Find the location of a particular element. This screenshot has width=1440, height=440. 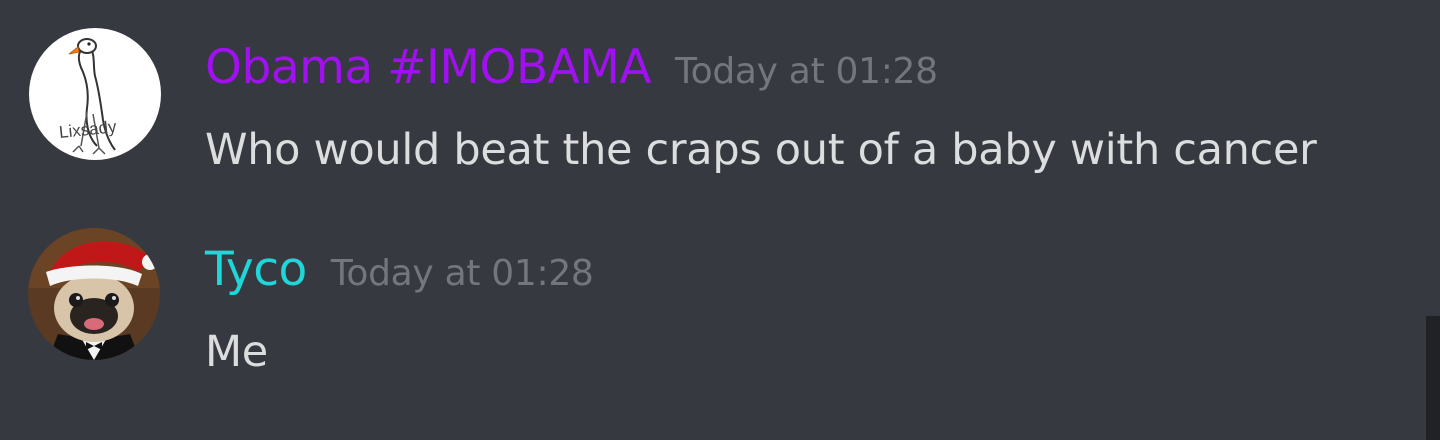

message-header: Obama #IMOBAMA Today at 01:28 is located at coordinates (571, 68).